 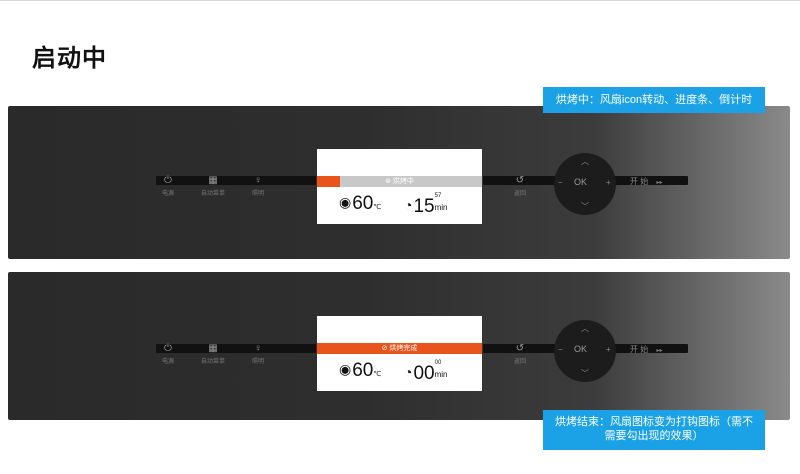 I want to click on status-label: ⊛ 烘烤中, so click(x=399, y=181).